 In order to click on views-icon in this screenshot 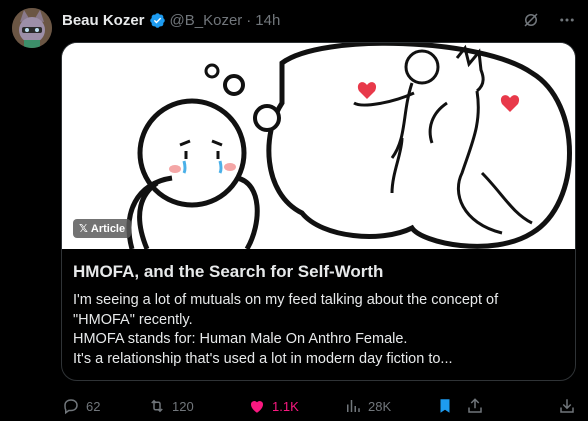, I will do `click(353, 406)`.